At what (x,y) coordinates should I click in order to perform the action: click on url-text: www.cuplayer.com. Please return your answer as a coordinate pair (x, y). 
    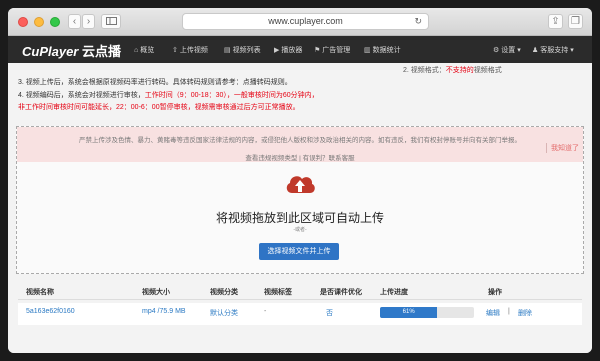
    Looking at the image, I should click on (305, 21).